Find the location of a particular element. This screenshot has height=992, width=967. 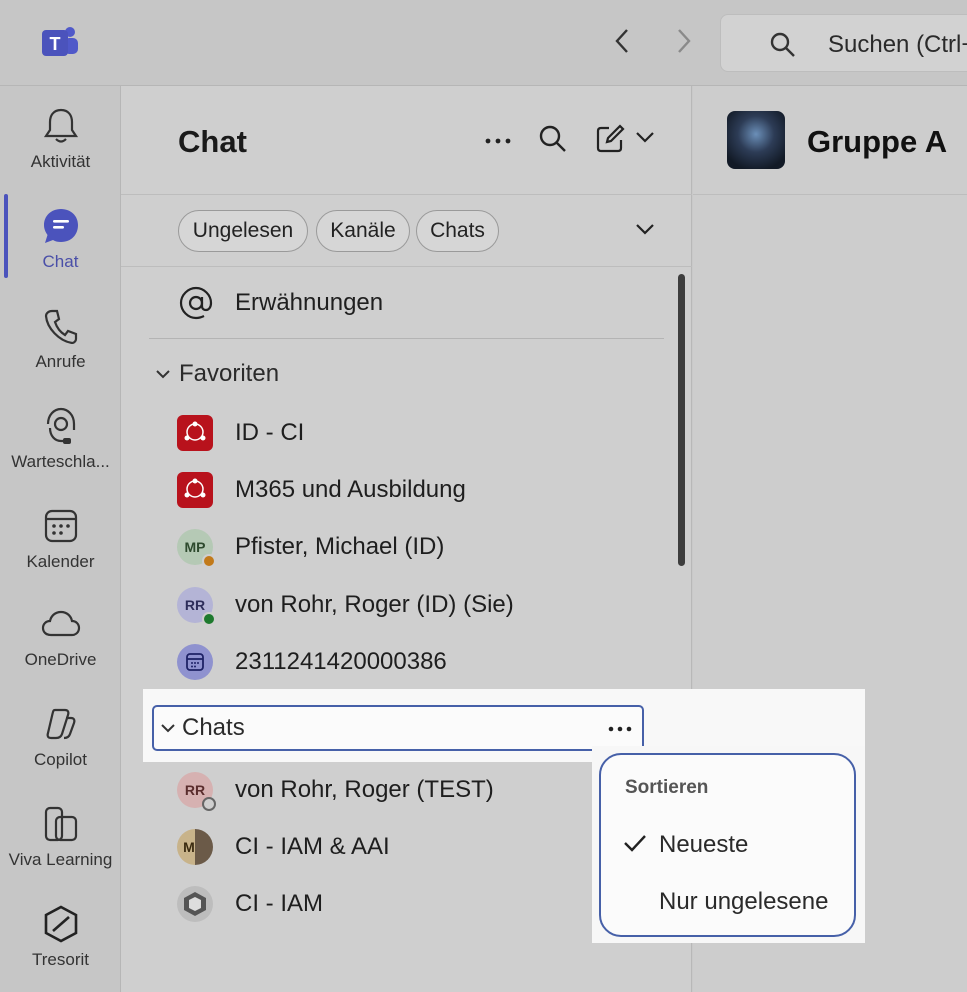

scrollbar is located at coordinates (681, 420).